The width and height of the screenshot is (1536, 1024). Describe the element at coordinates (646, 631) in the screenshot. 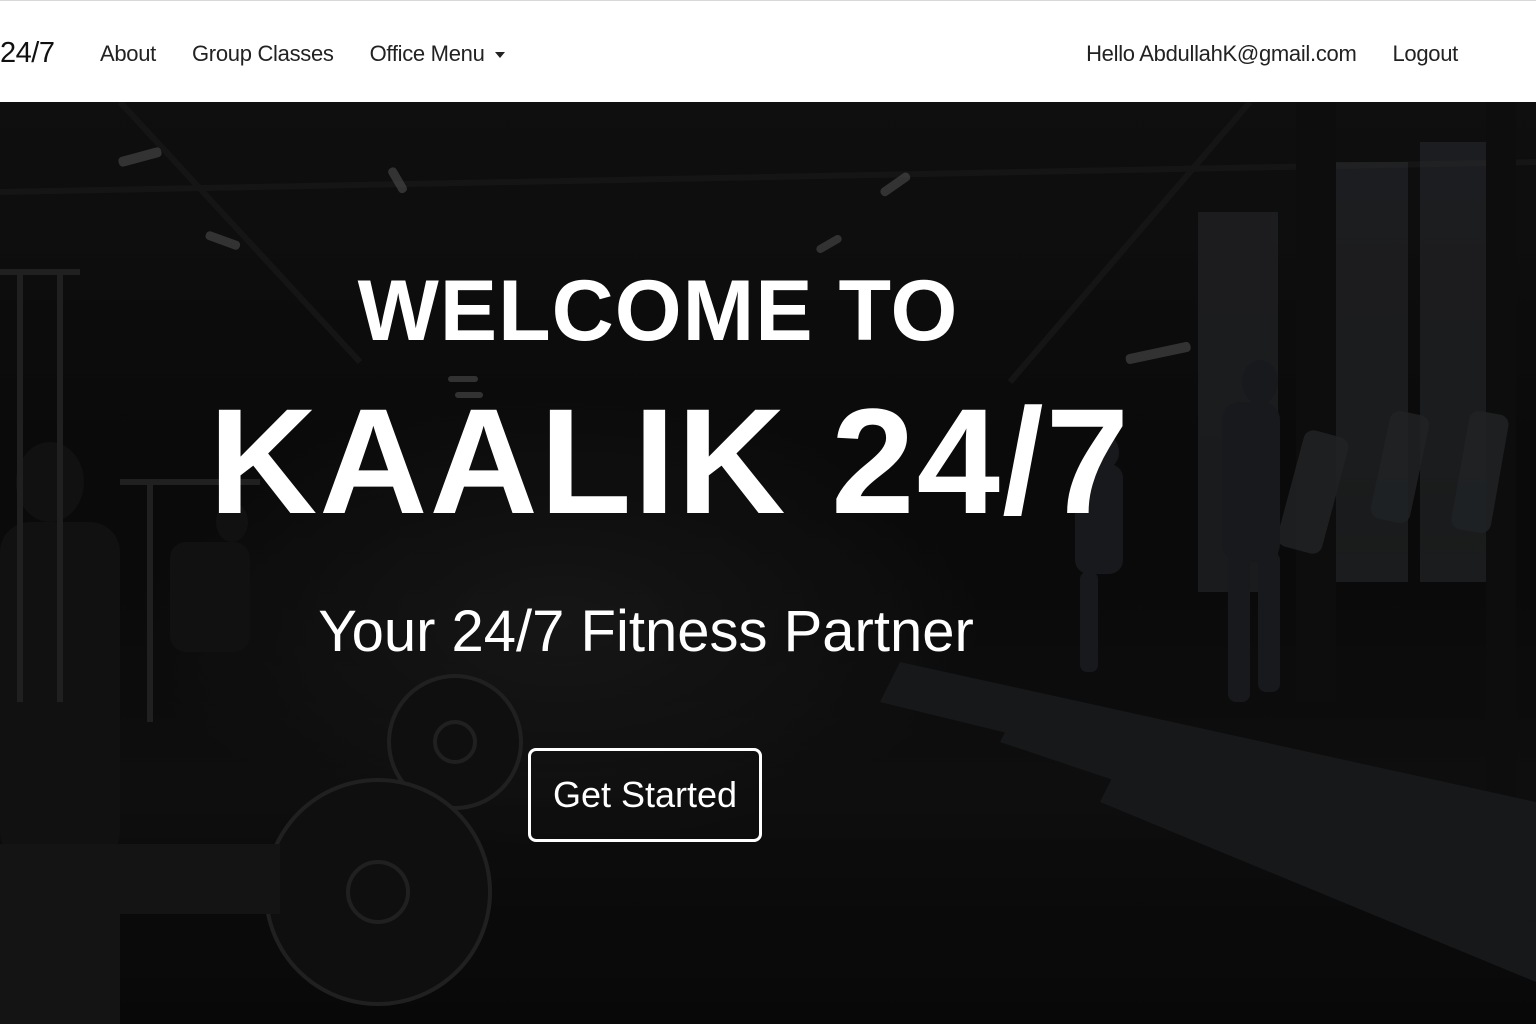

I see `hero-subtitle: Your 24/7 Fitness Partner` at that location.